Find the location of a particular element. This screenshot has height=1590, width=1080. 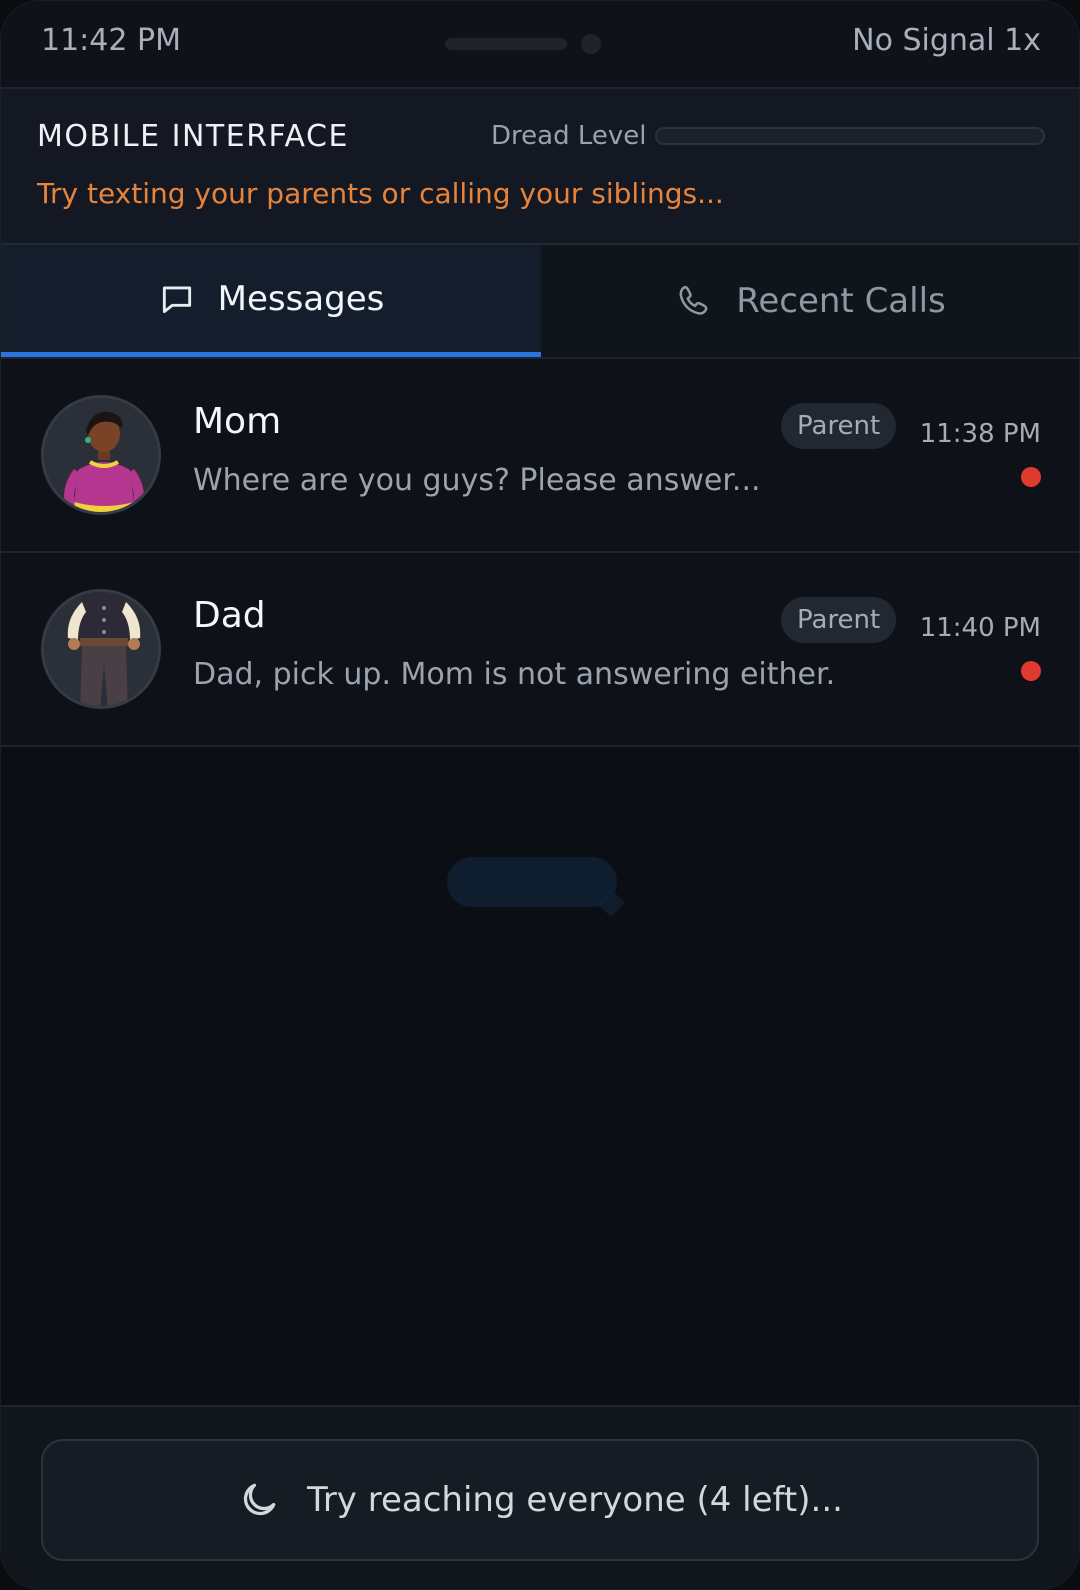

status-bar: 11:42 PM No Signal 1x is located at coordinates (540, 45).